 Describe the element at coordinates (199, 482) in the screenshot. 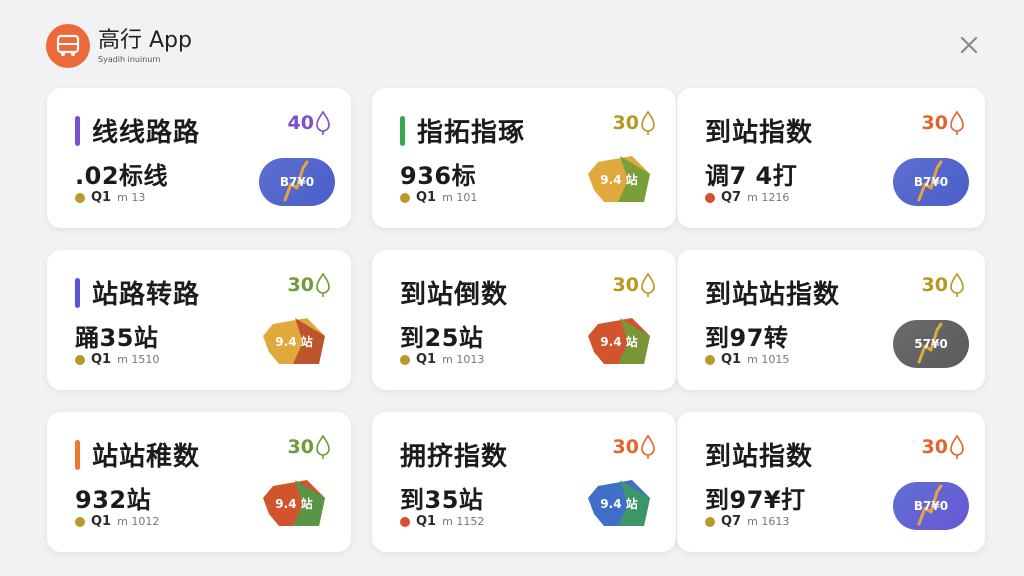

I see `metric-card: 站站稚数 30 932站 Q1 m 1012 9.4 站` at that location.